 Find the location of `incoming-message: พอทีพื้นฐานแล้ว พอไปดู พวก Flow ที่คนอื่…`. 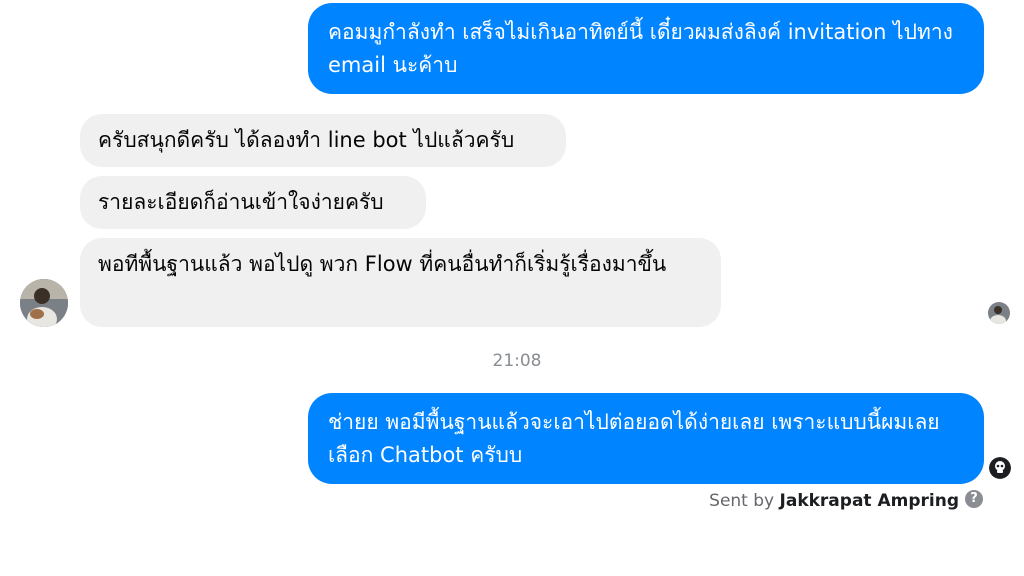

incoming-message: พอทีพื้นฐานแล้ว พอไปดู พวก Flow ที่คนอื่… is located at coordinates (400, 282).